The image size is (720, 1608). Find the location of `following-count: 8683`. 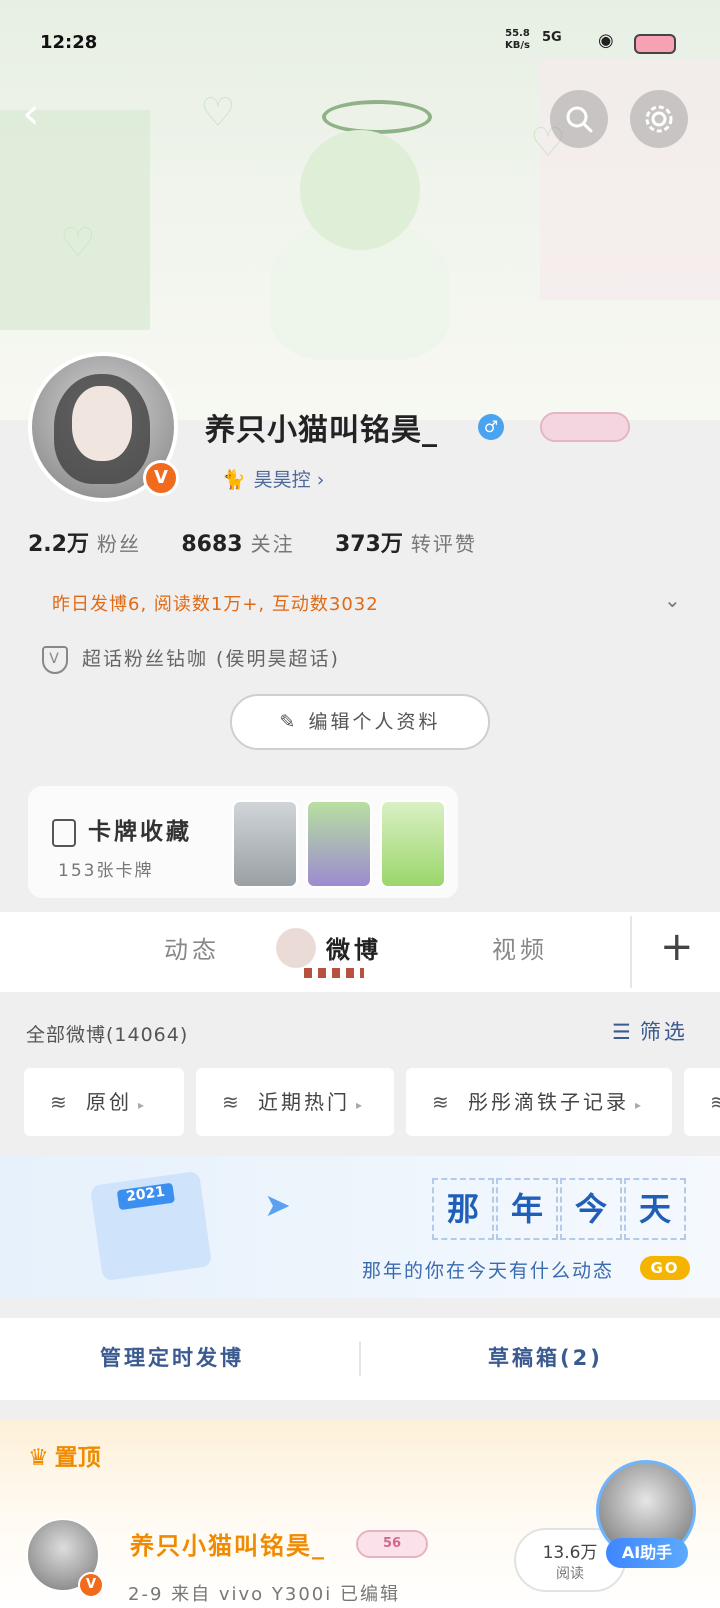

following-count: 8683 is located at coordinates (211, 544).